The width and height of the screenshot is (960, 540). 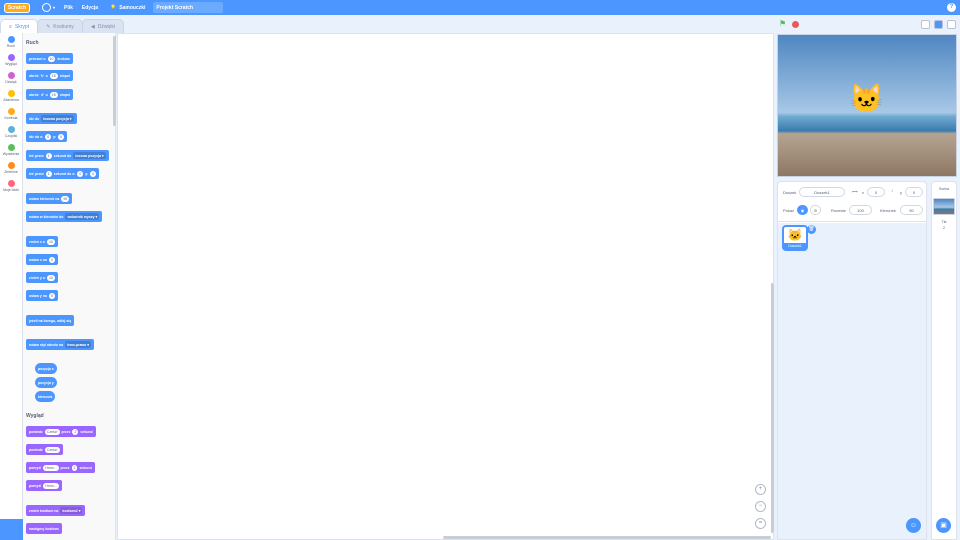 I want to click on stage-canvas: 🐱, so click(x=867, y=105).